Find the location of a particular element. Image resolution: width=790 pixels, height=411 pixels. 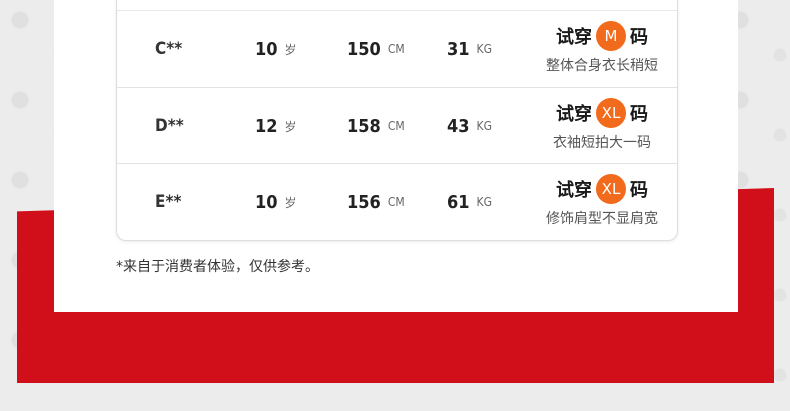

age-cell: 12 岁 is located at coordinates (276, 126).